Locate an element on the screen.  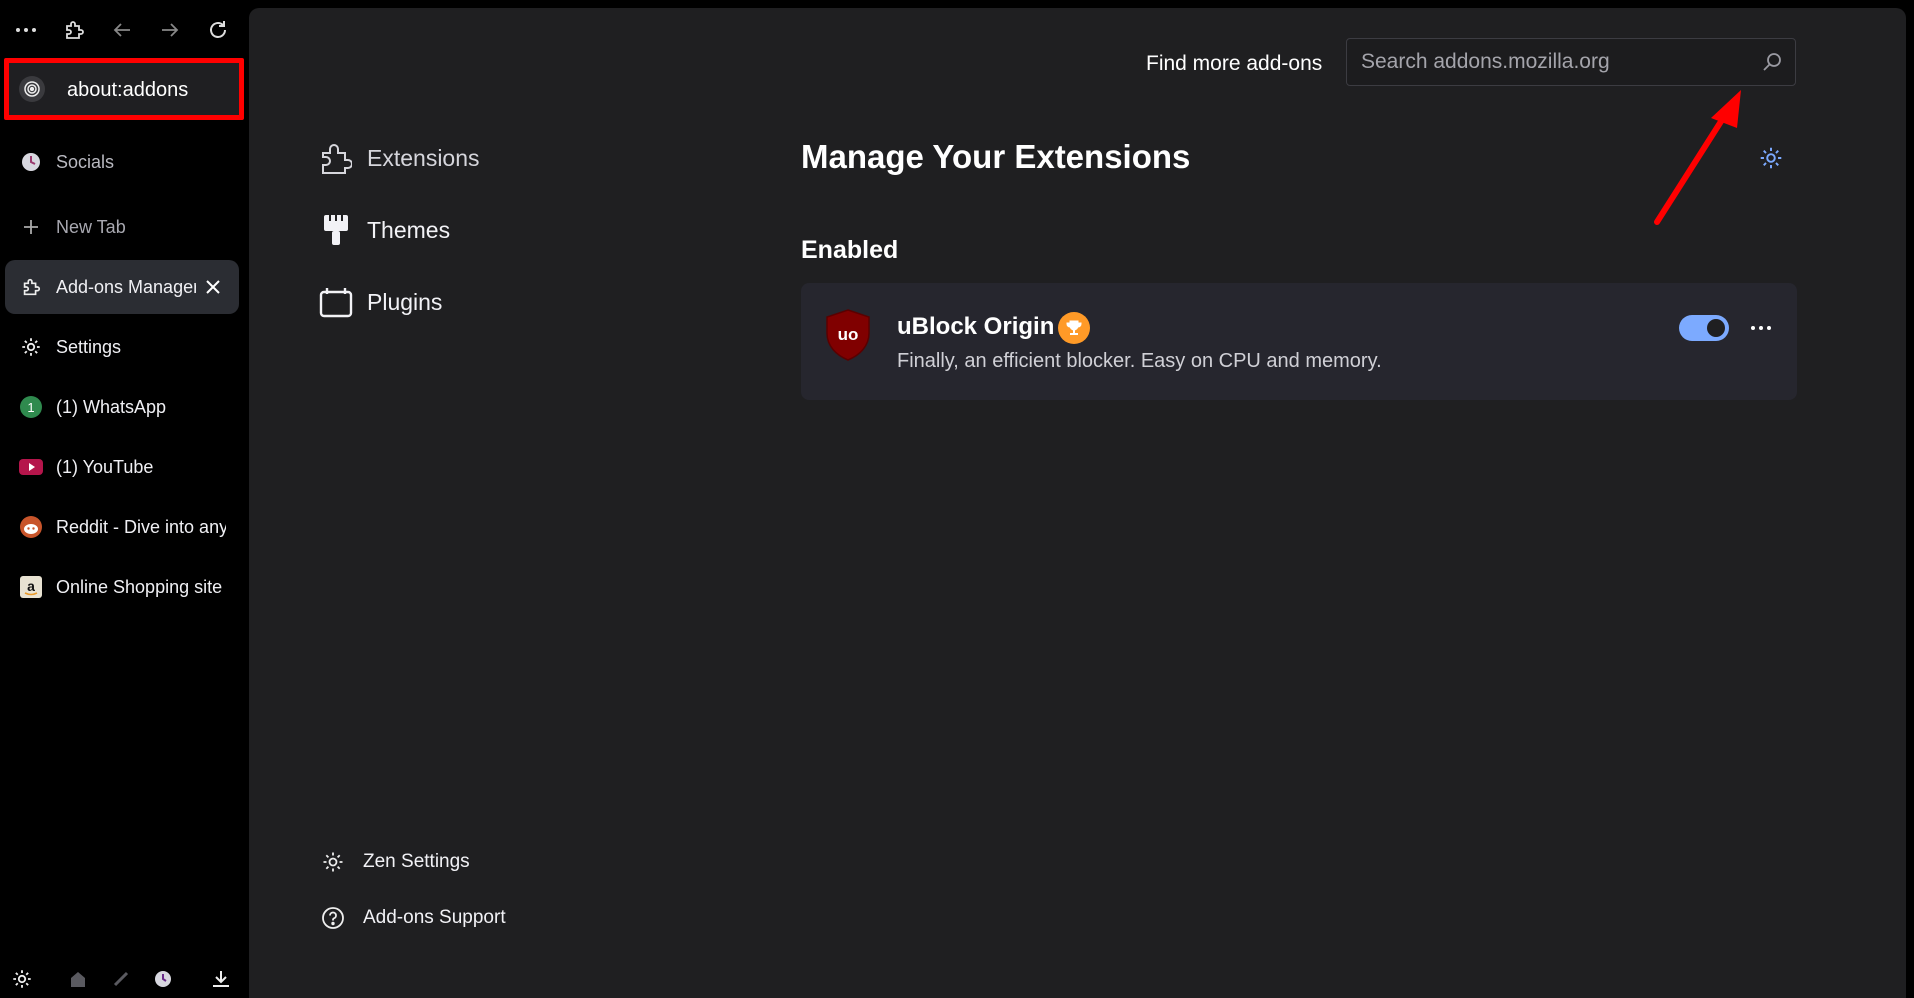
addons-search-box is located at coordinates (1571, 62).